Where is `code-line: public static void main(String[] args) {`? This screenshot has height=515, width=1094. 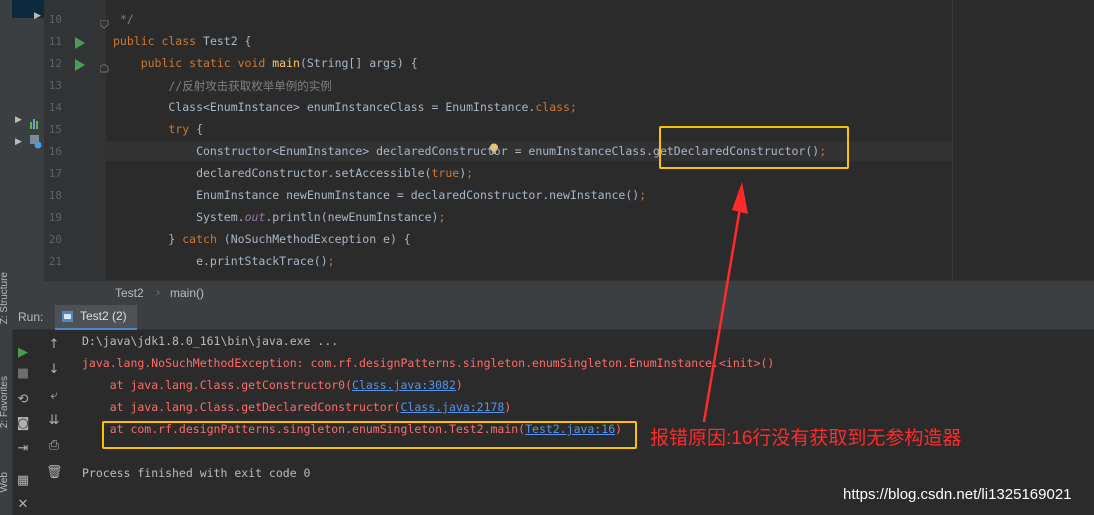 code-line: public static void main(String[] args) { is located at coordinates (265, 63).